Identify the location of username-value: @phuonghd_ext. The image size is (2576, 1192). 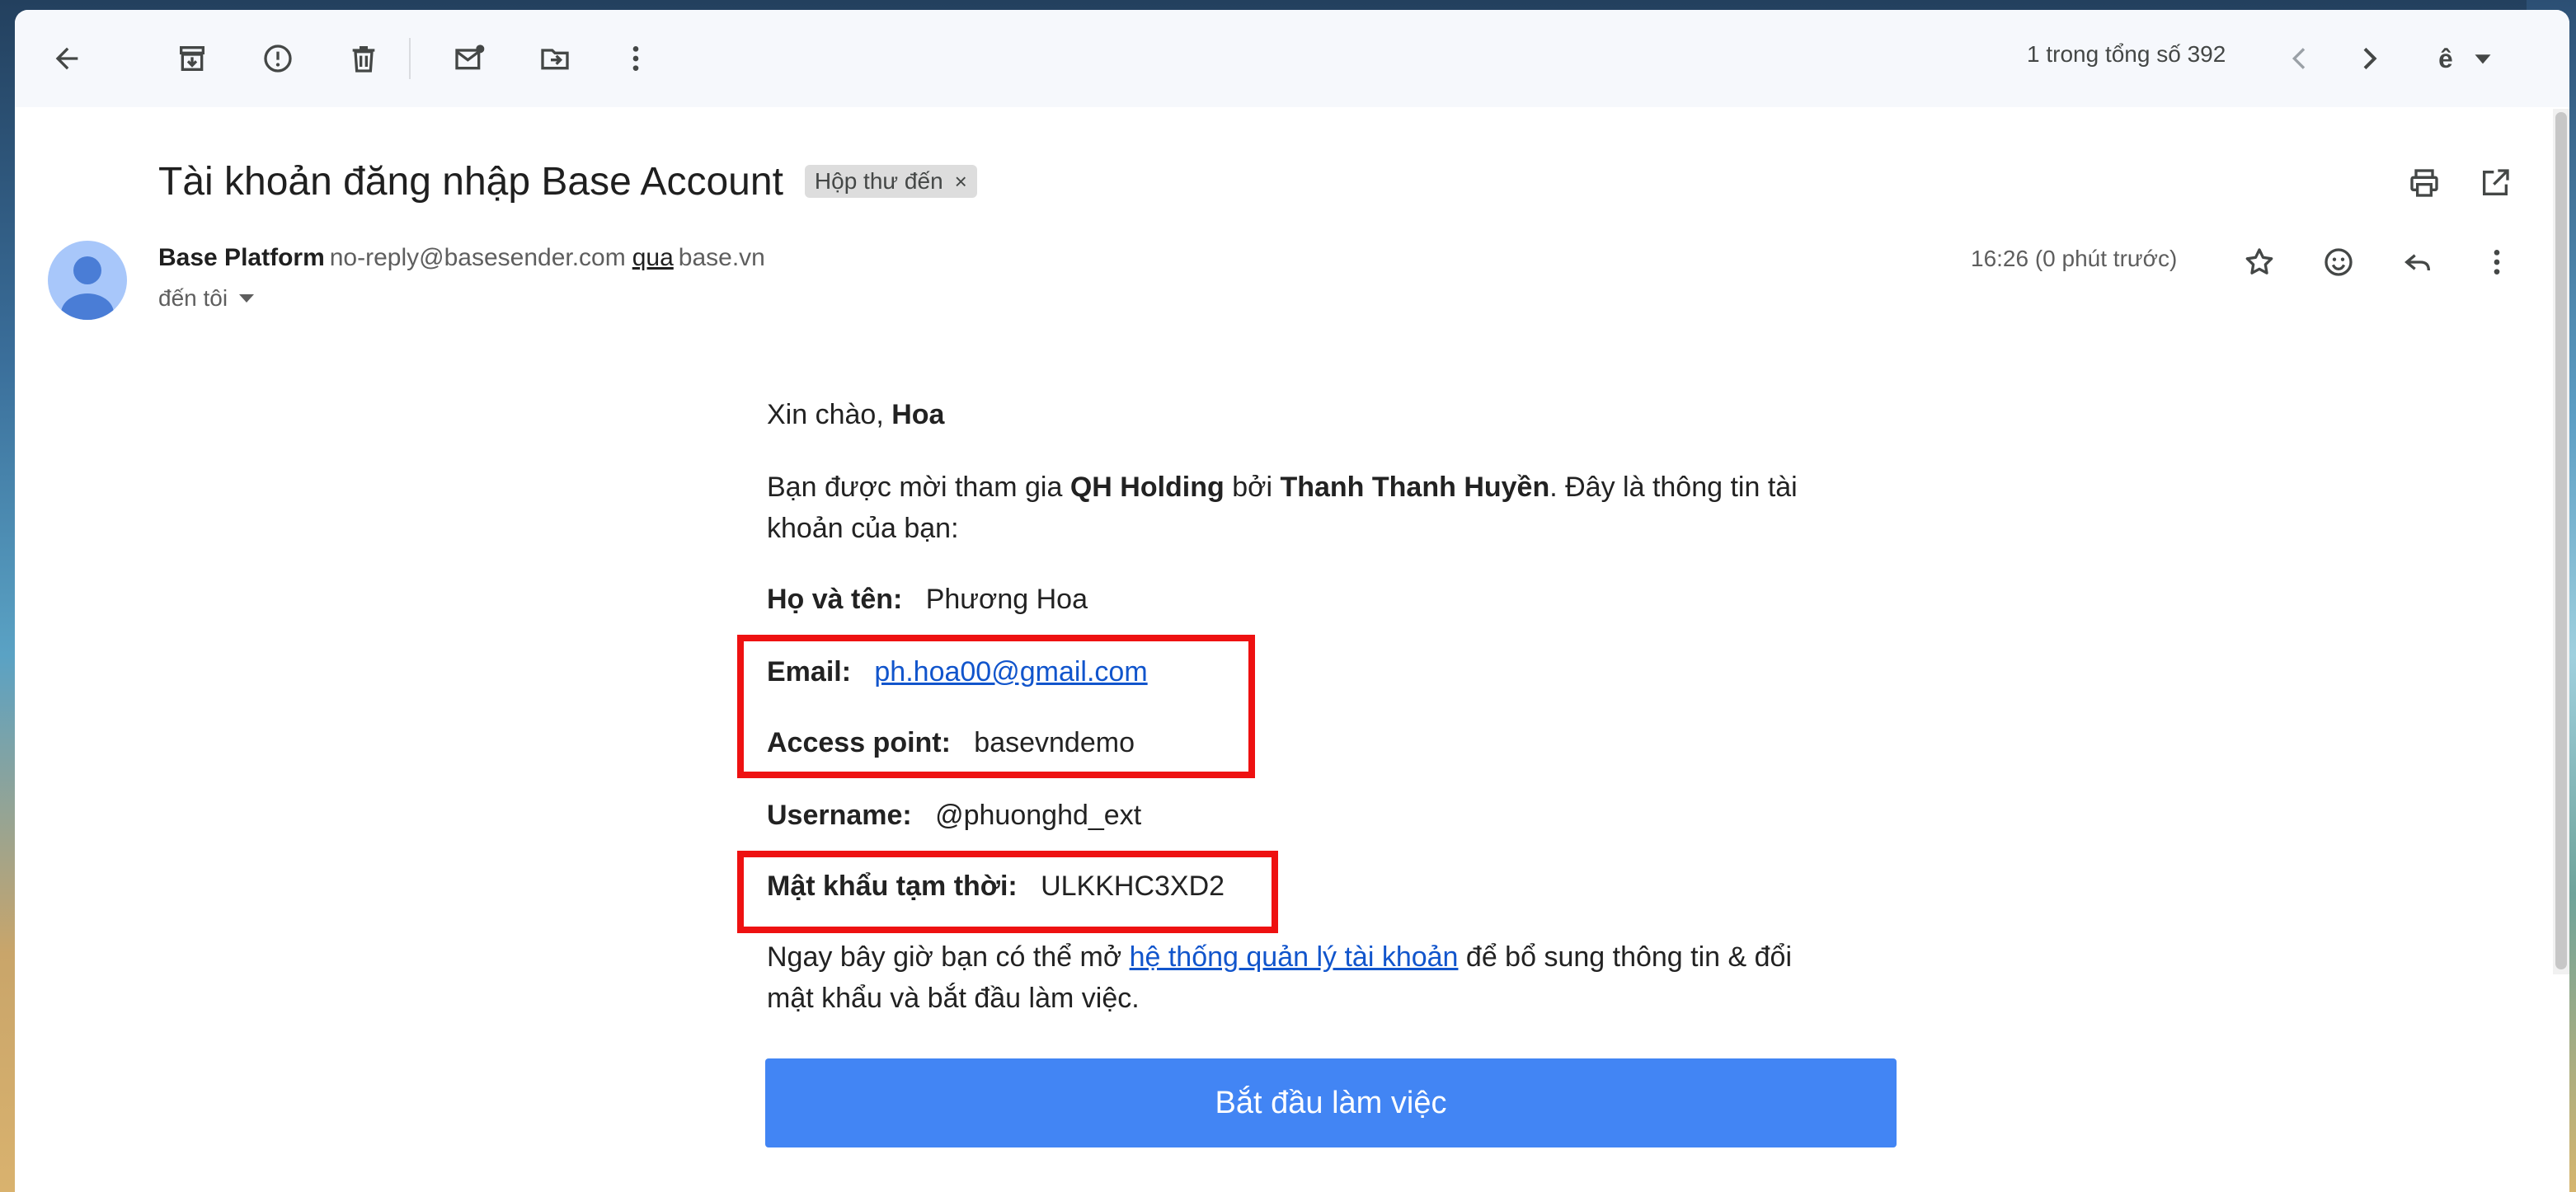
(1038, 815).